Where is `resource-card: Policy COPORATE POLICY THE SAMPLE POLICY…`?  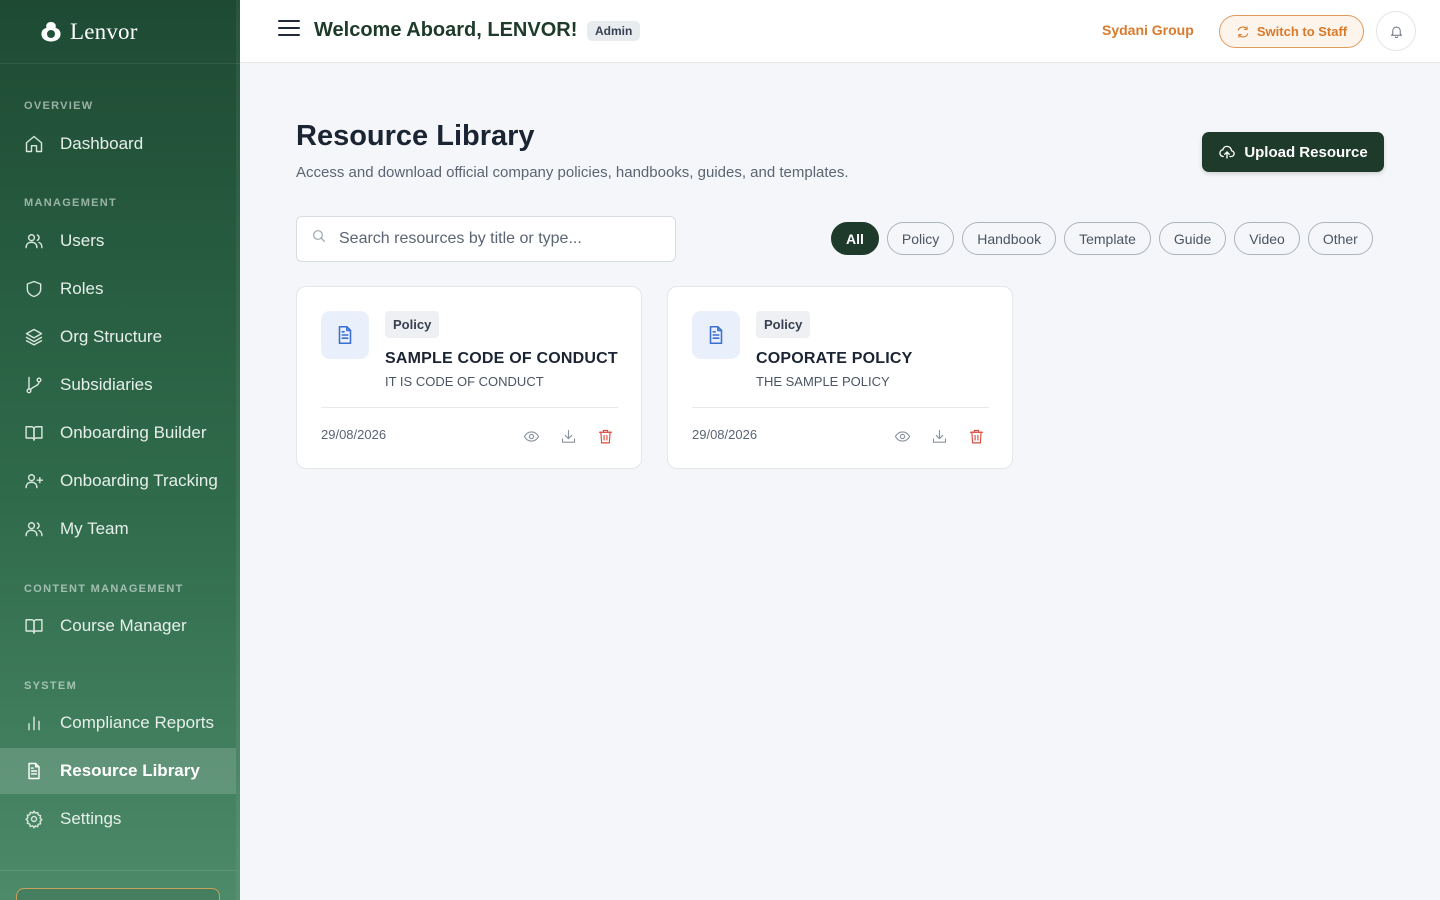
resource-card: Policy COPORATE POLICY THE SAMPLE POLICY… is located at coordinates (840, 377).